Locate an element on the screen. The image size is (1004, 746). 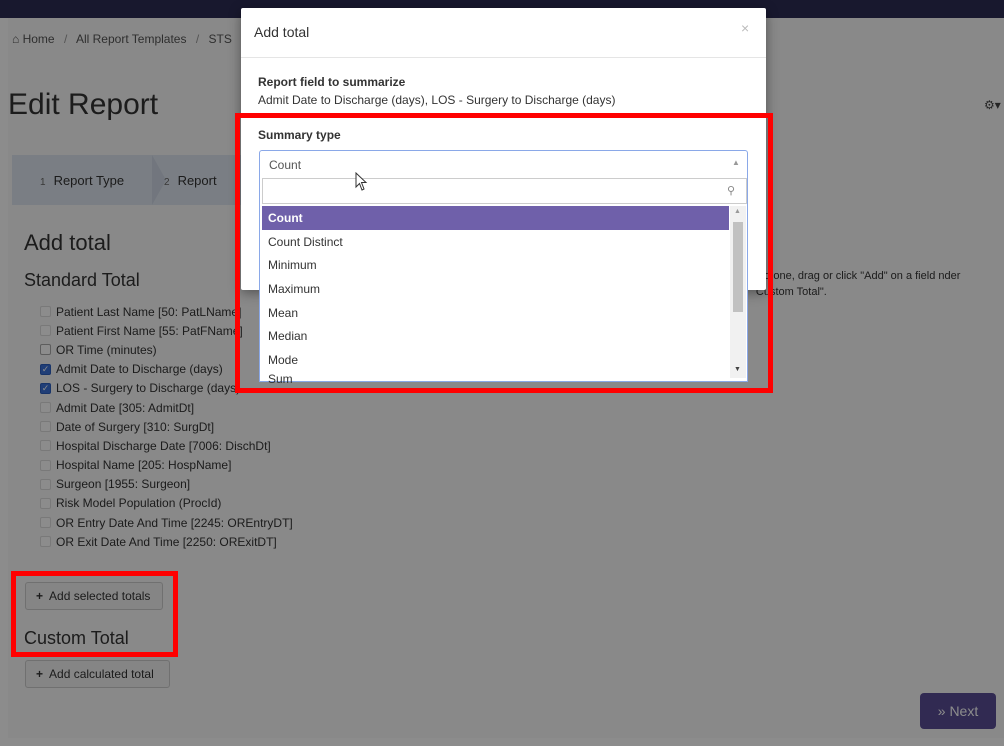
modal-title: Add total is located at coordinates (282, 32).